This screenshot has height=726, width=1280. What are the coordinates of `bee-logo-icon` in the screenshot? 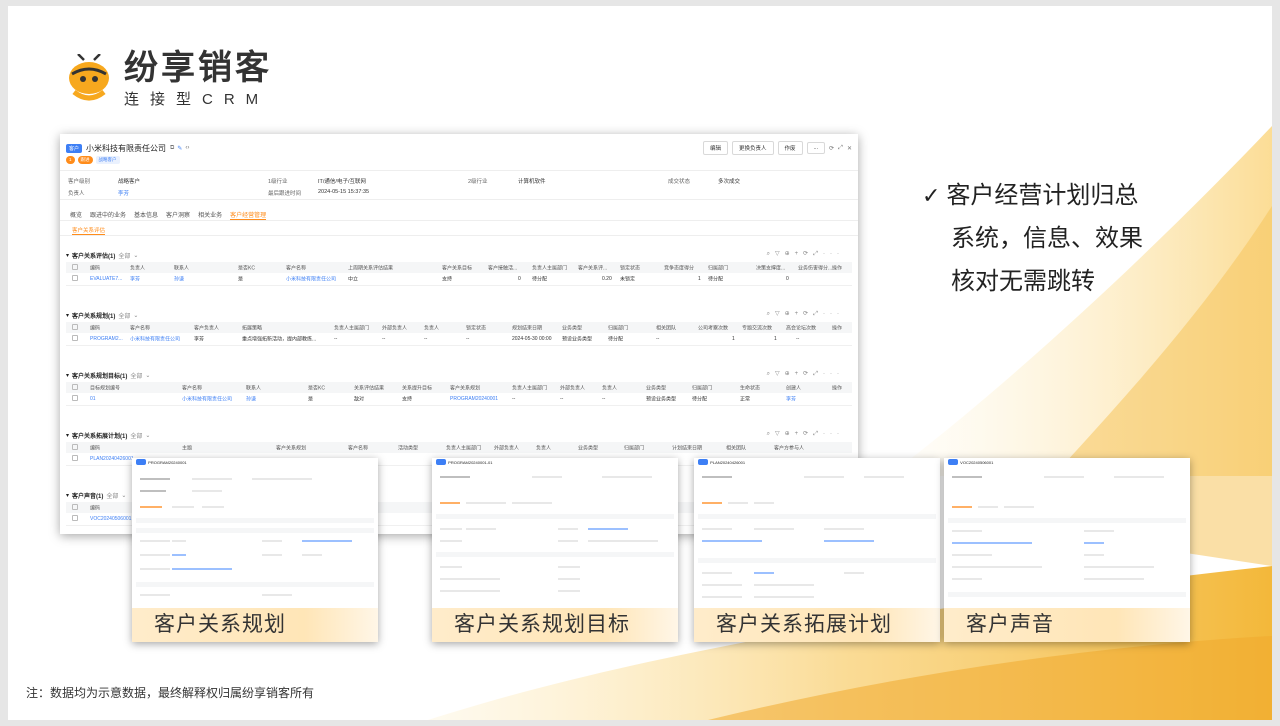 It's located at (89, 79).